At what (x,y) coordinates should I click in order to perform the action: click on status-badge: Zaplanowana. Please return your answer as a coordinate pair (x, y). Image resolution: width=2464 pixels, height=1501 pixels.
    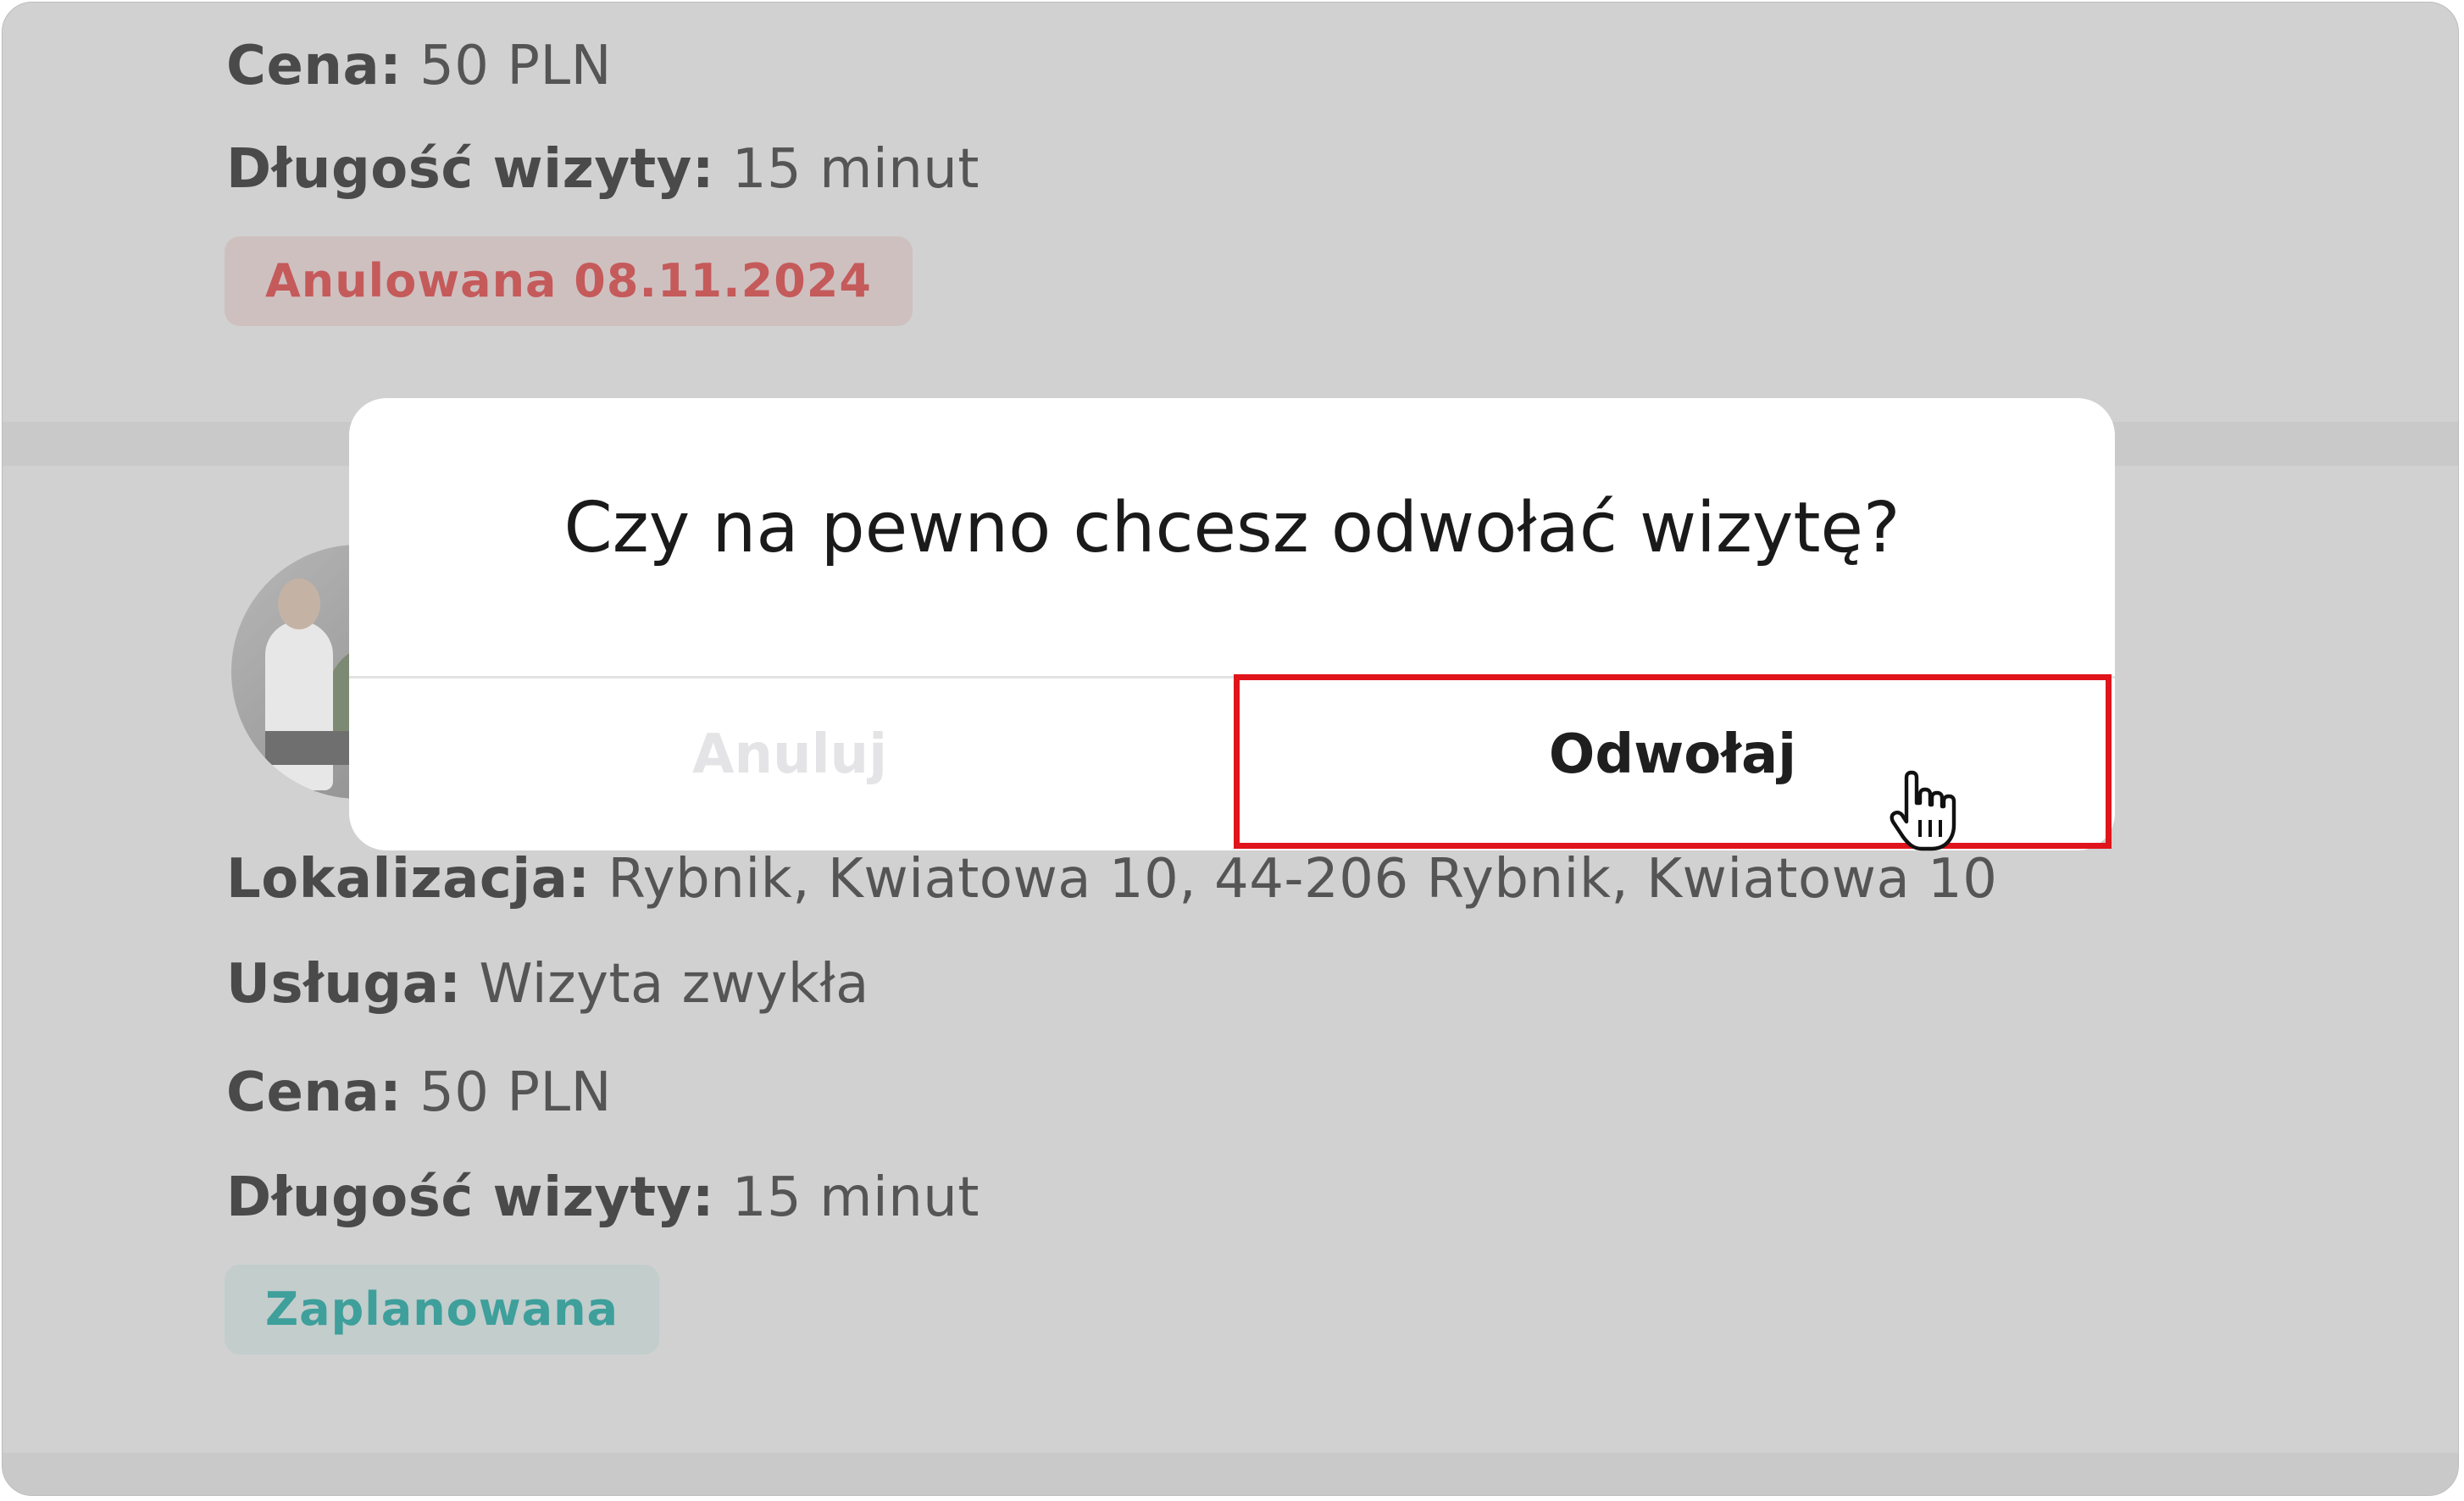
    Looking at the image, I should click on (442, 1309).